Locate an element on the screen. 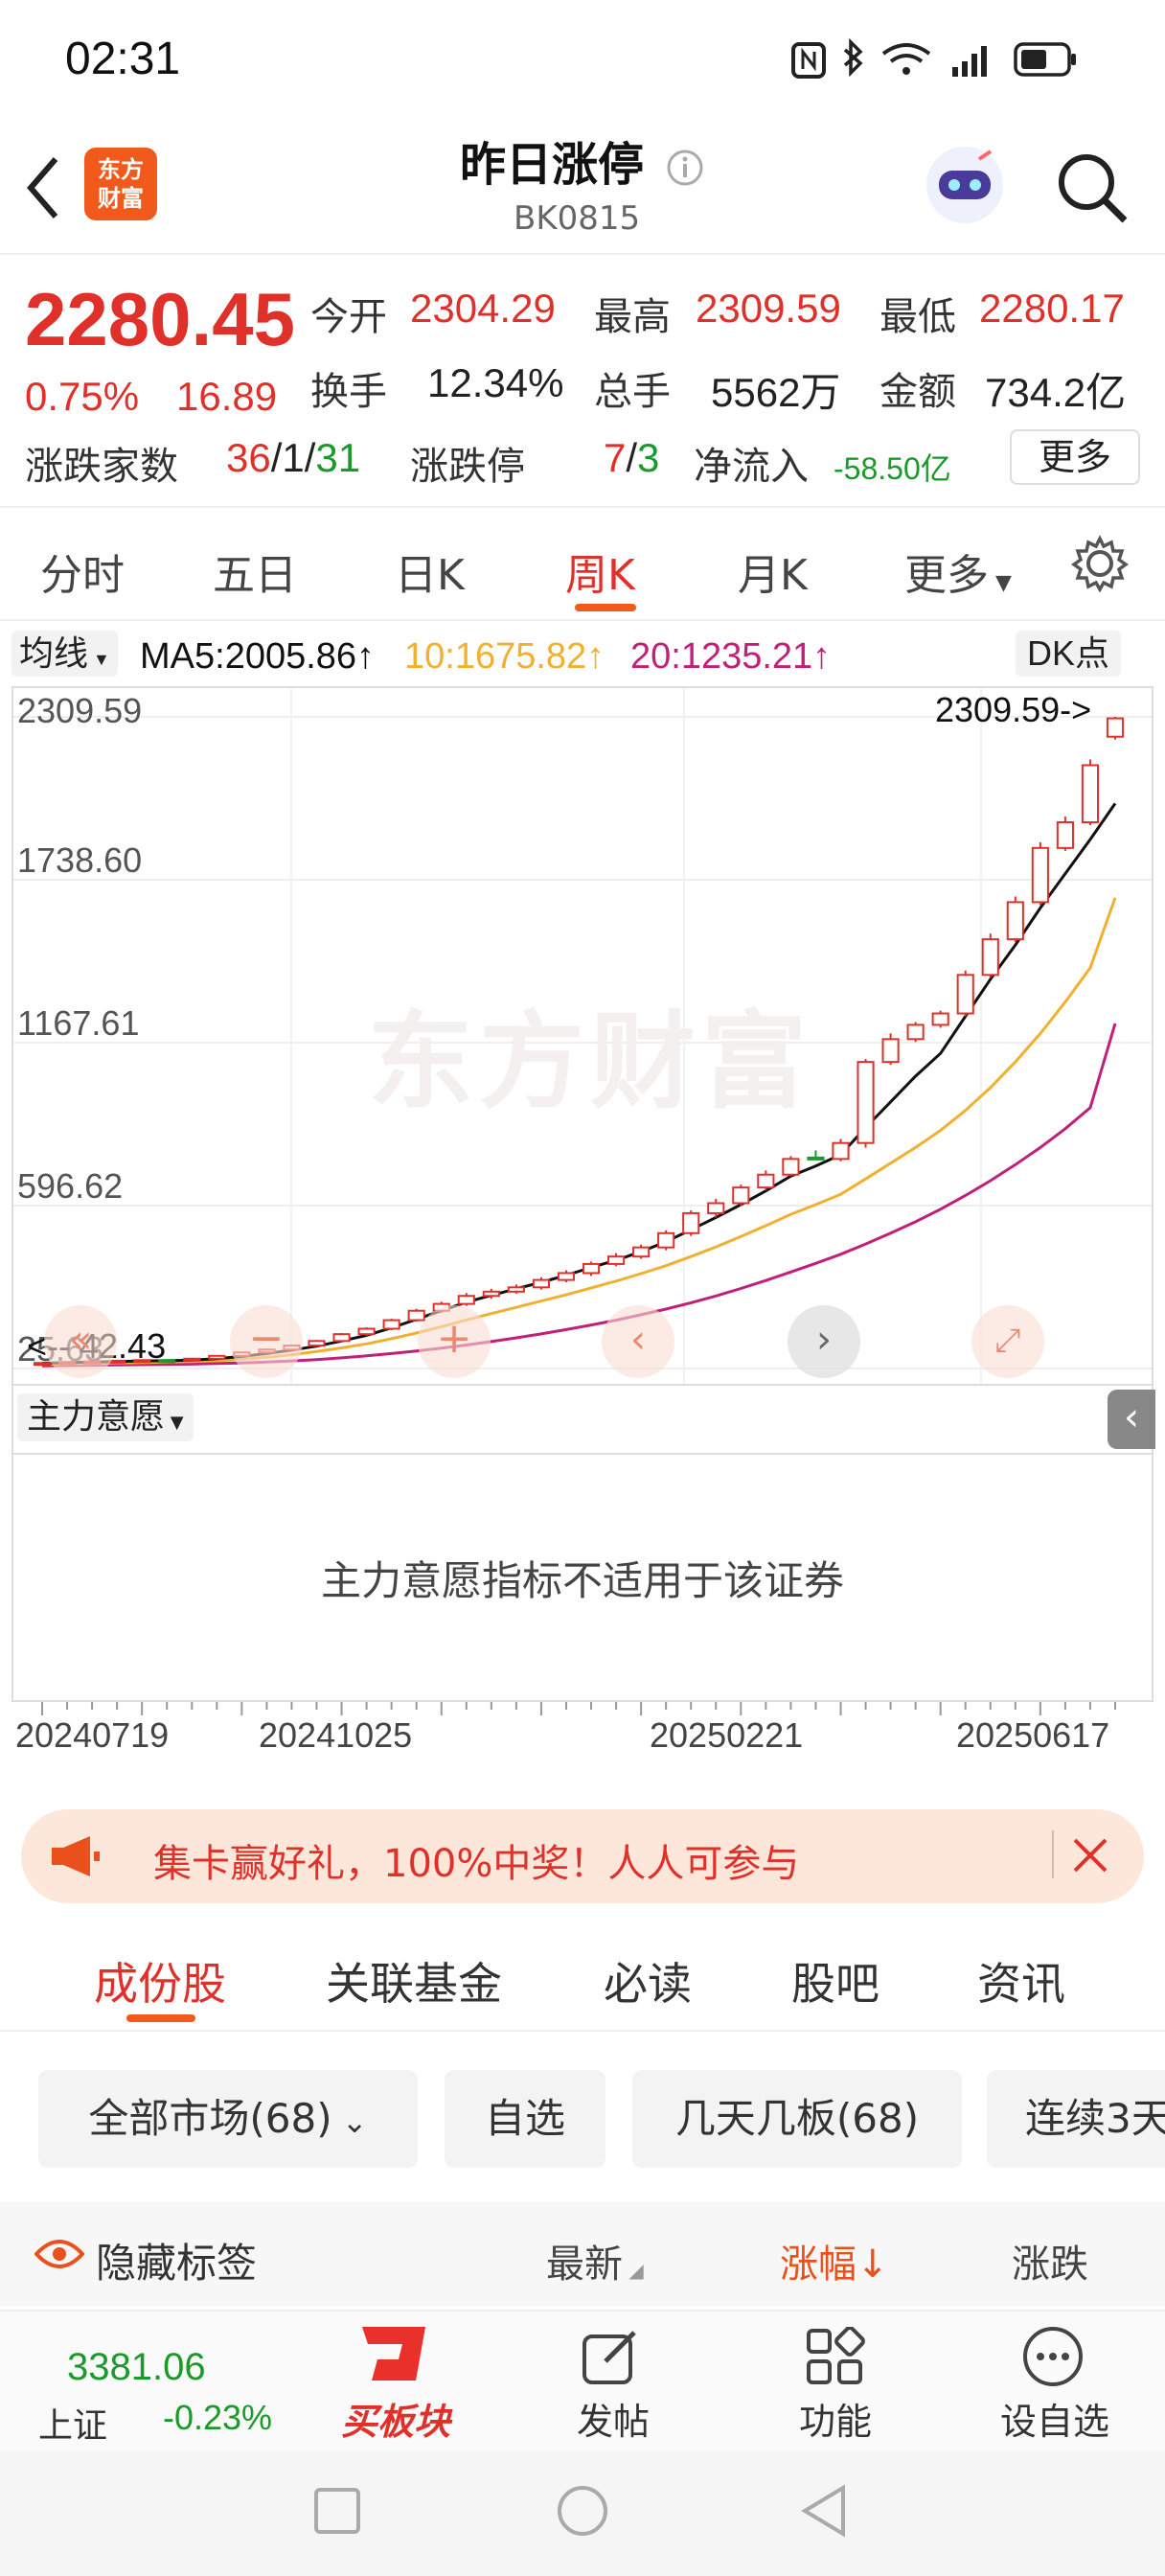  indicator-dropdown: 主力意愿 ▼ is located at coordinates (106, 1417).